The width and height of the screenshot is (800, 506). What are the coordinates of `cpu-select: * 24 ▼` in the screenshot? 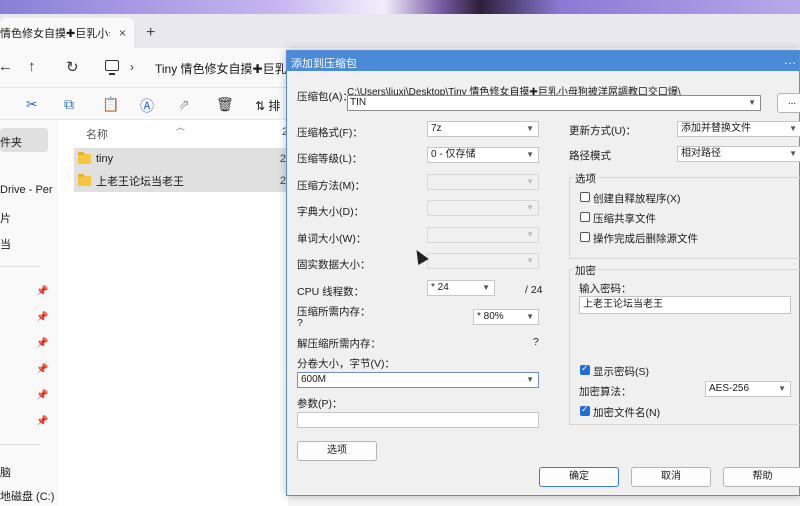 It's located at (461, 288).